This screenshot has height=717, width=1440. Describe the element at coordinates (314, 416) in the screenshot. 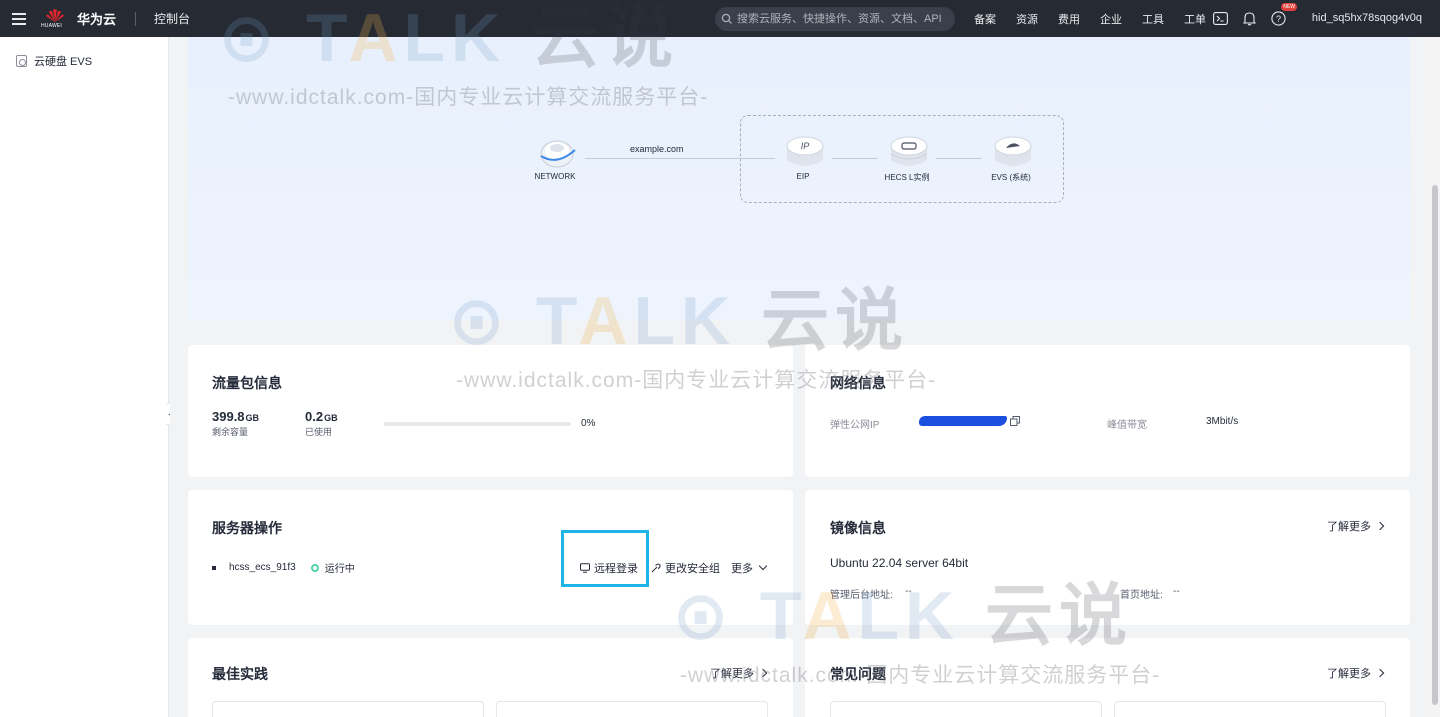

I see `used-value: 0.2` at that location.